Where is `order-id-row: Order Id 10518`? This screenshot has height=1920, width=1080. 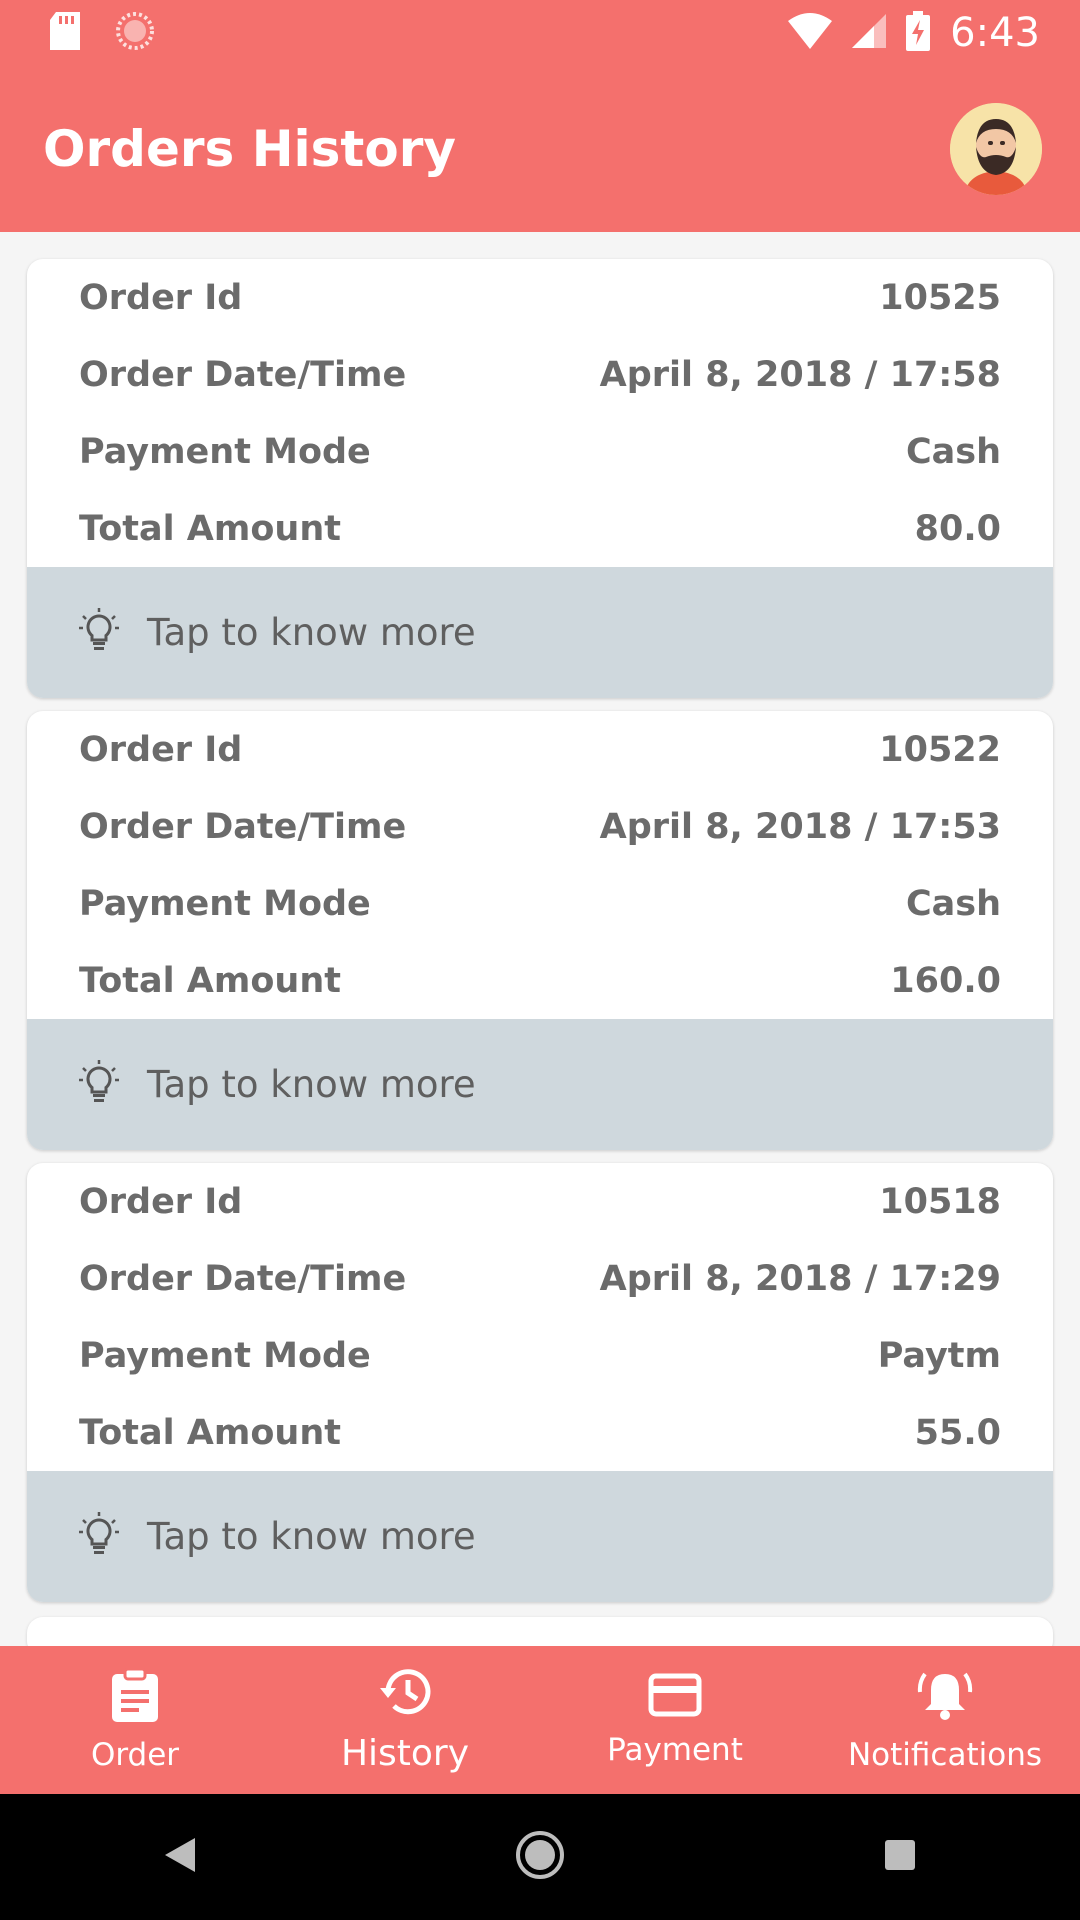 order-id-row: Order Id 10518 is located at coordinates (540, 1201).